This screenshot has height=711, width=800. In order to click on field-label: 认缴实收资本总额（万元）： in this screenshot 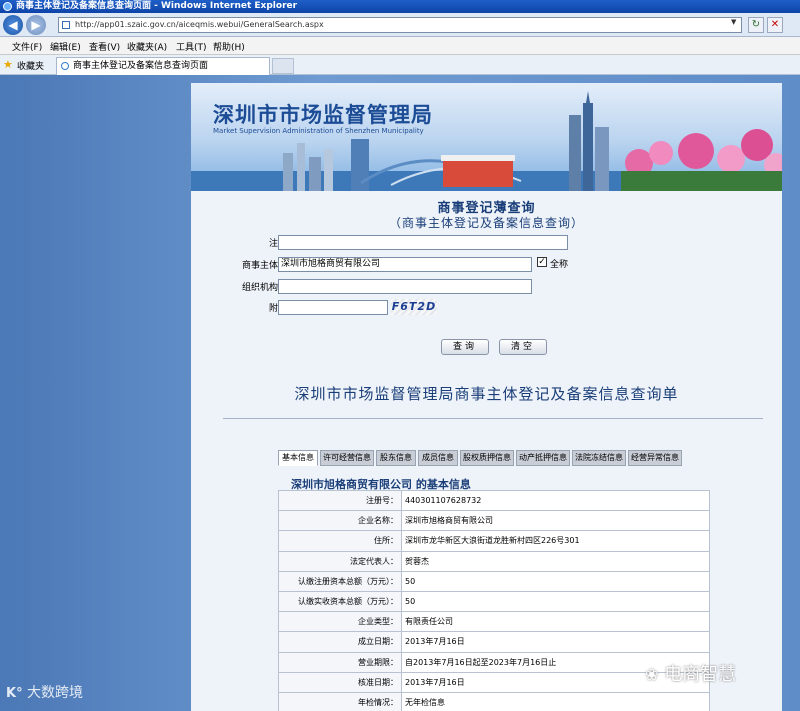, I will do `click(340, 601)`.